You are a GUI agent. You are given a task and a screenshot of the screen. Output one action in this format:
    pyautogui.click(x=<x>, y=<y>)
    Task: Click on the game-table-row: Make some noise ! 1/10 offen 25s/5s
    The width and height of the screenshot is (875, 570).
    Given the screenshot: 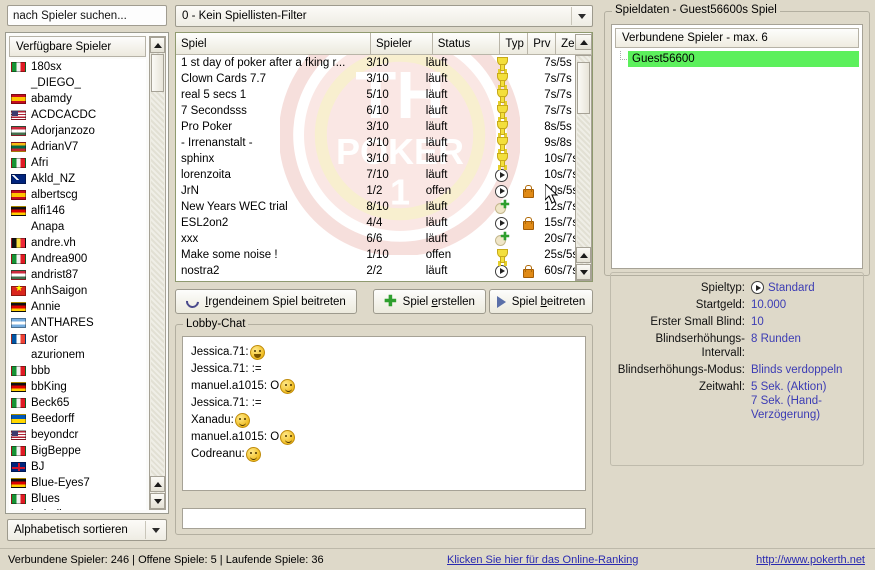 What is the action you would take?
    pyautogui.click(x=384, y=255)
    